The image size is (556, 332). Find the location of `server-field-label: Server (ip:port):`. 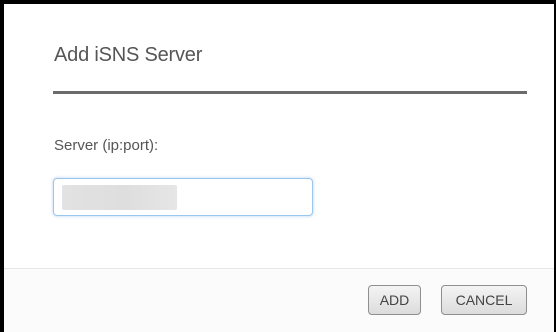

server-field-label: Server (ip:port): is located at coordinates (106, 145).